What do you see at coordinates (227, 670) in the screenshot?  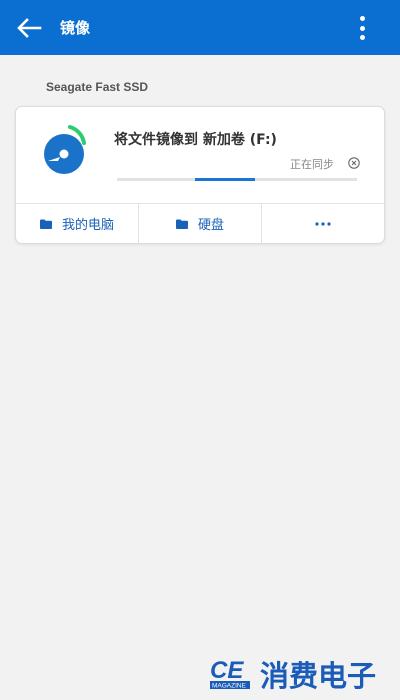 I see `svg-text: CE` at bounding box center [227, 670].